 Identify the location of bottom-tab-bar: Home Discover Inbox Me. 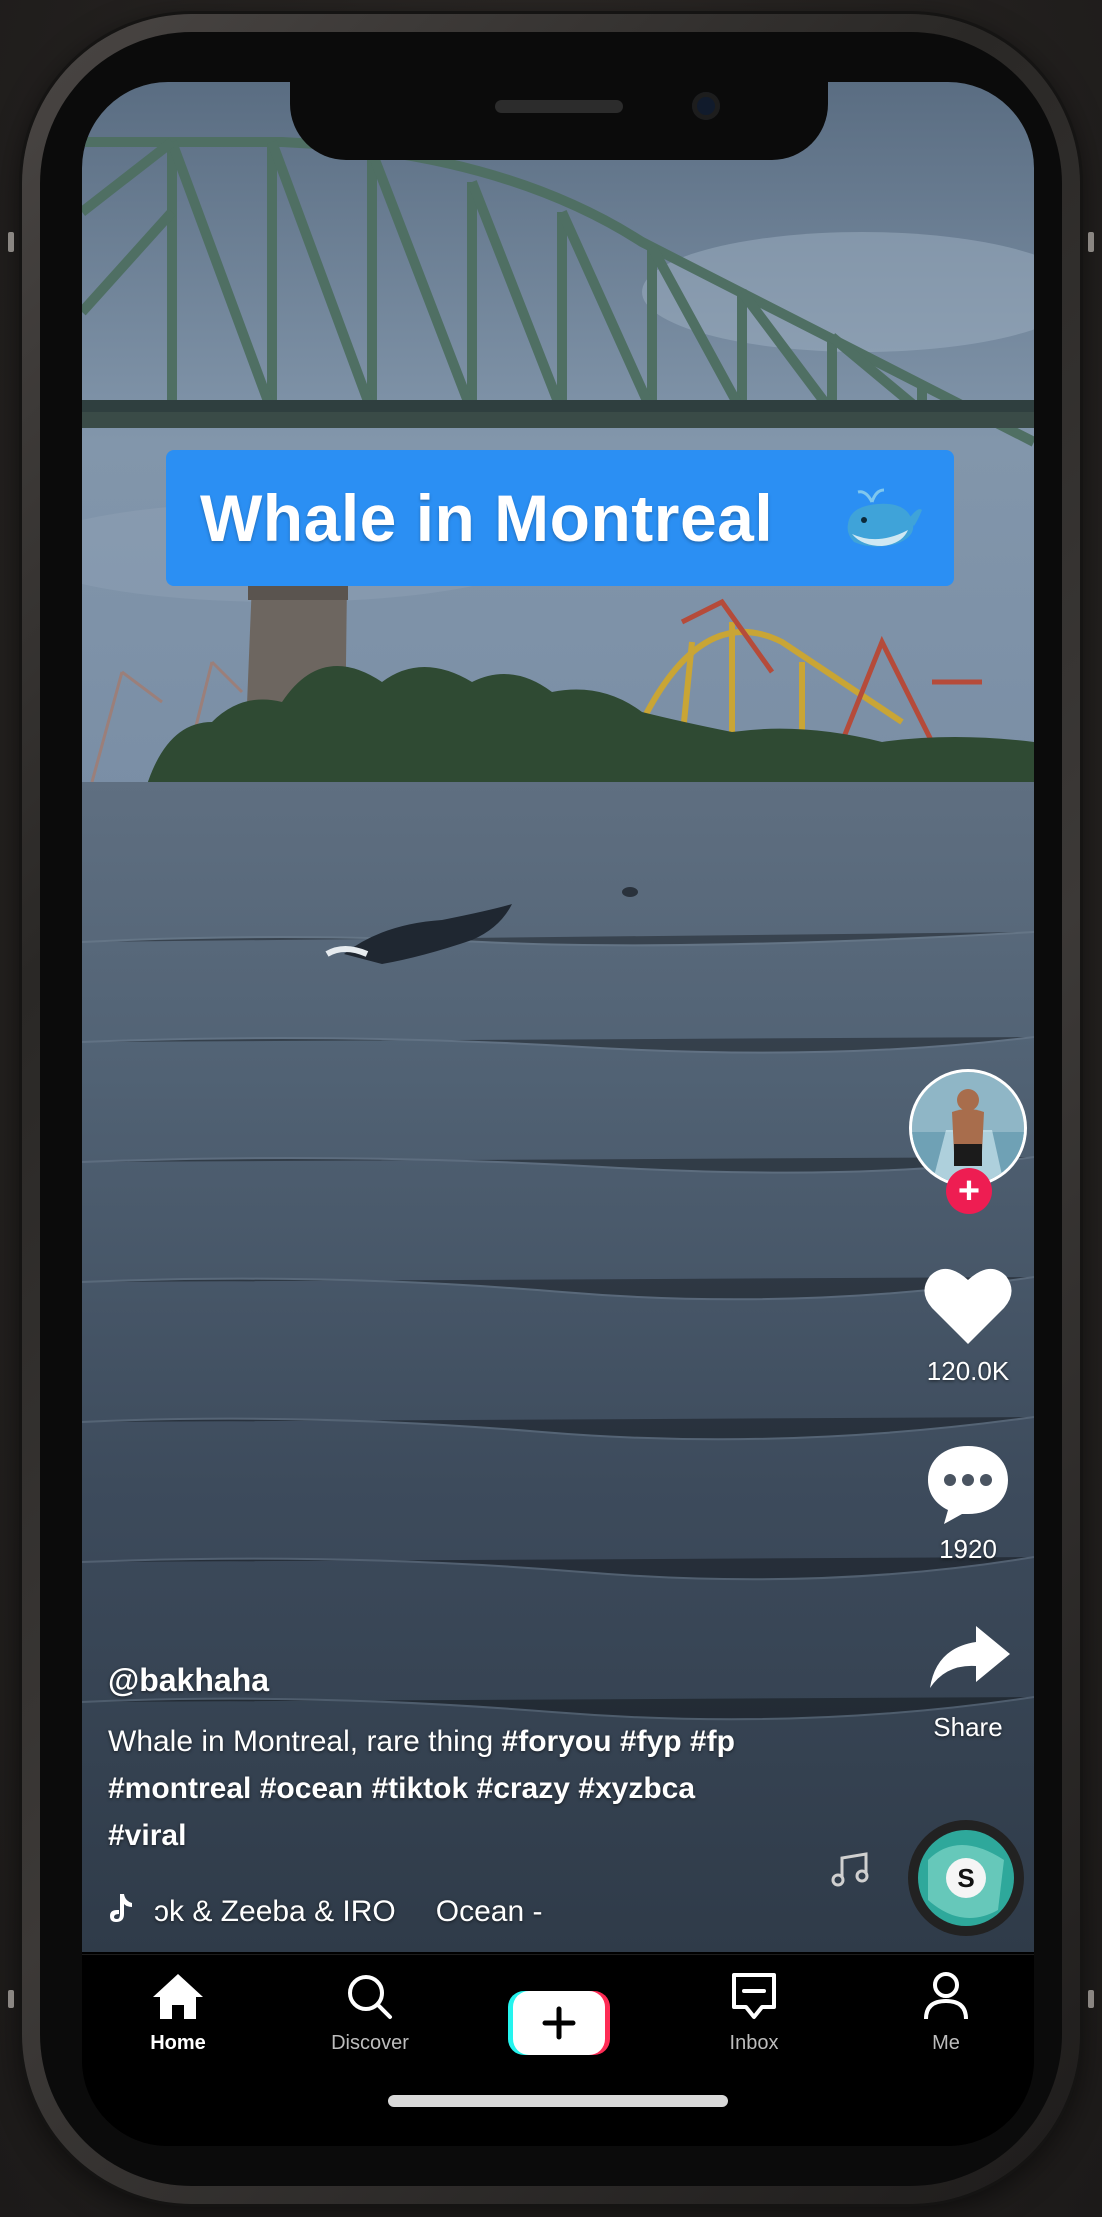
(558, 2050).